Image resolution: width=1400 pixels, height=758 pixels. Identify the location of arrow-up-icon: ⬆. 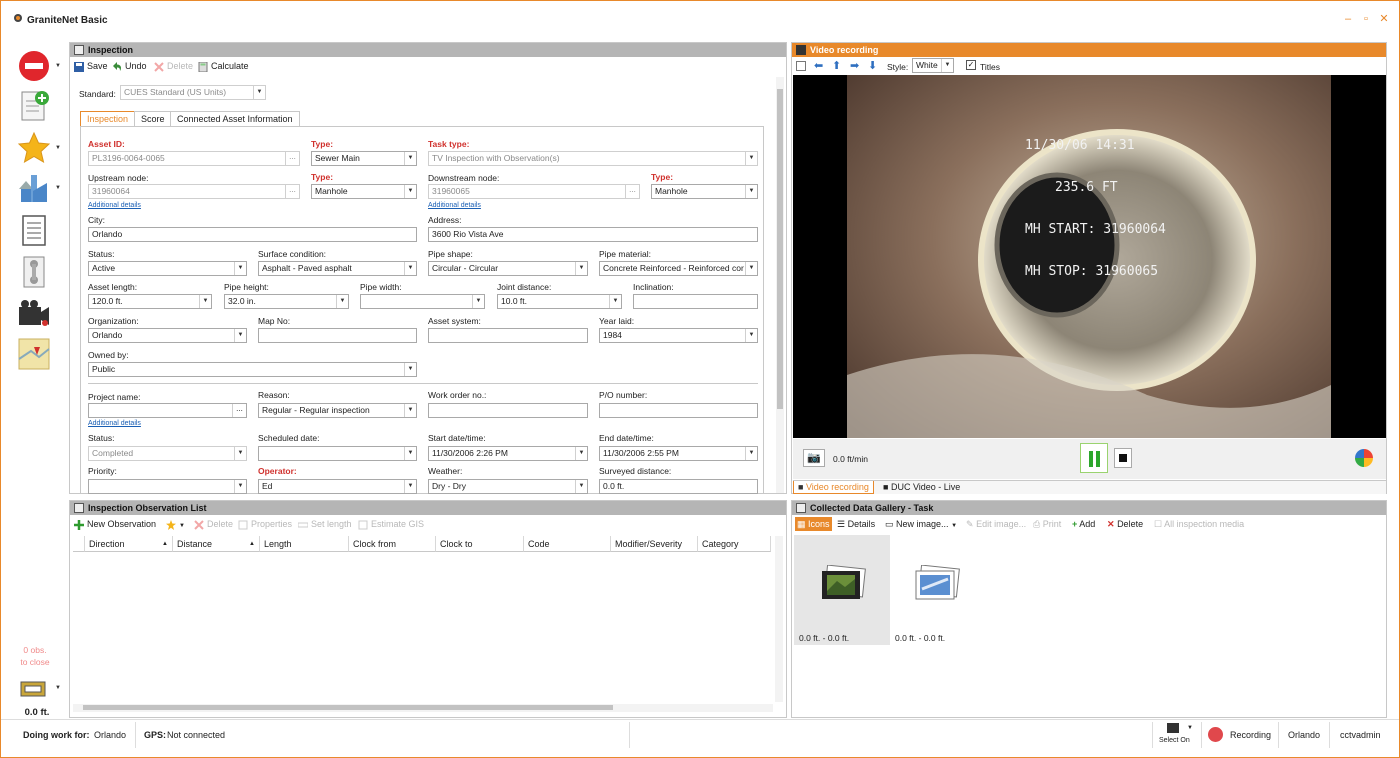
(836, 65).